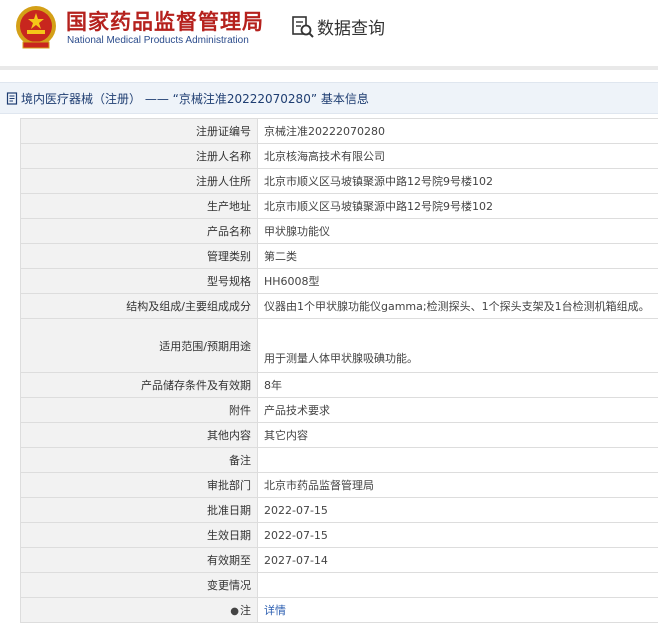 The height and width of the screenshot is (640, 658). What do you see at coordinates (457, 306) in the screenshot?
I see `row-value: 仪器由1个甲状腺功能仪gamma;检测探头、1个探头支架及1台检测机箱组成。` at bounding box center [457, 306].